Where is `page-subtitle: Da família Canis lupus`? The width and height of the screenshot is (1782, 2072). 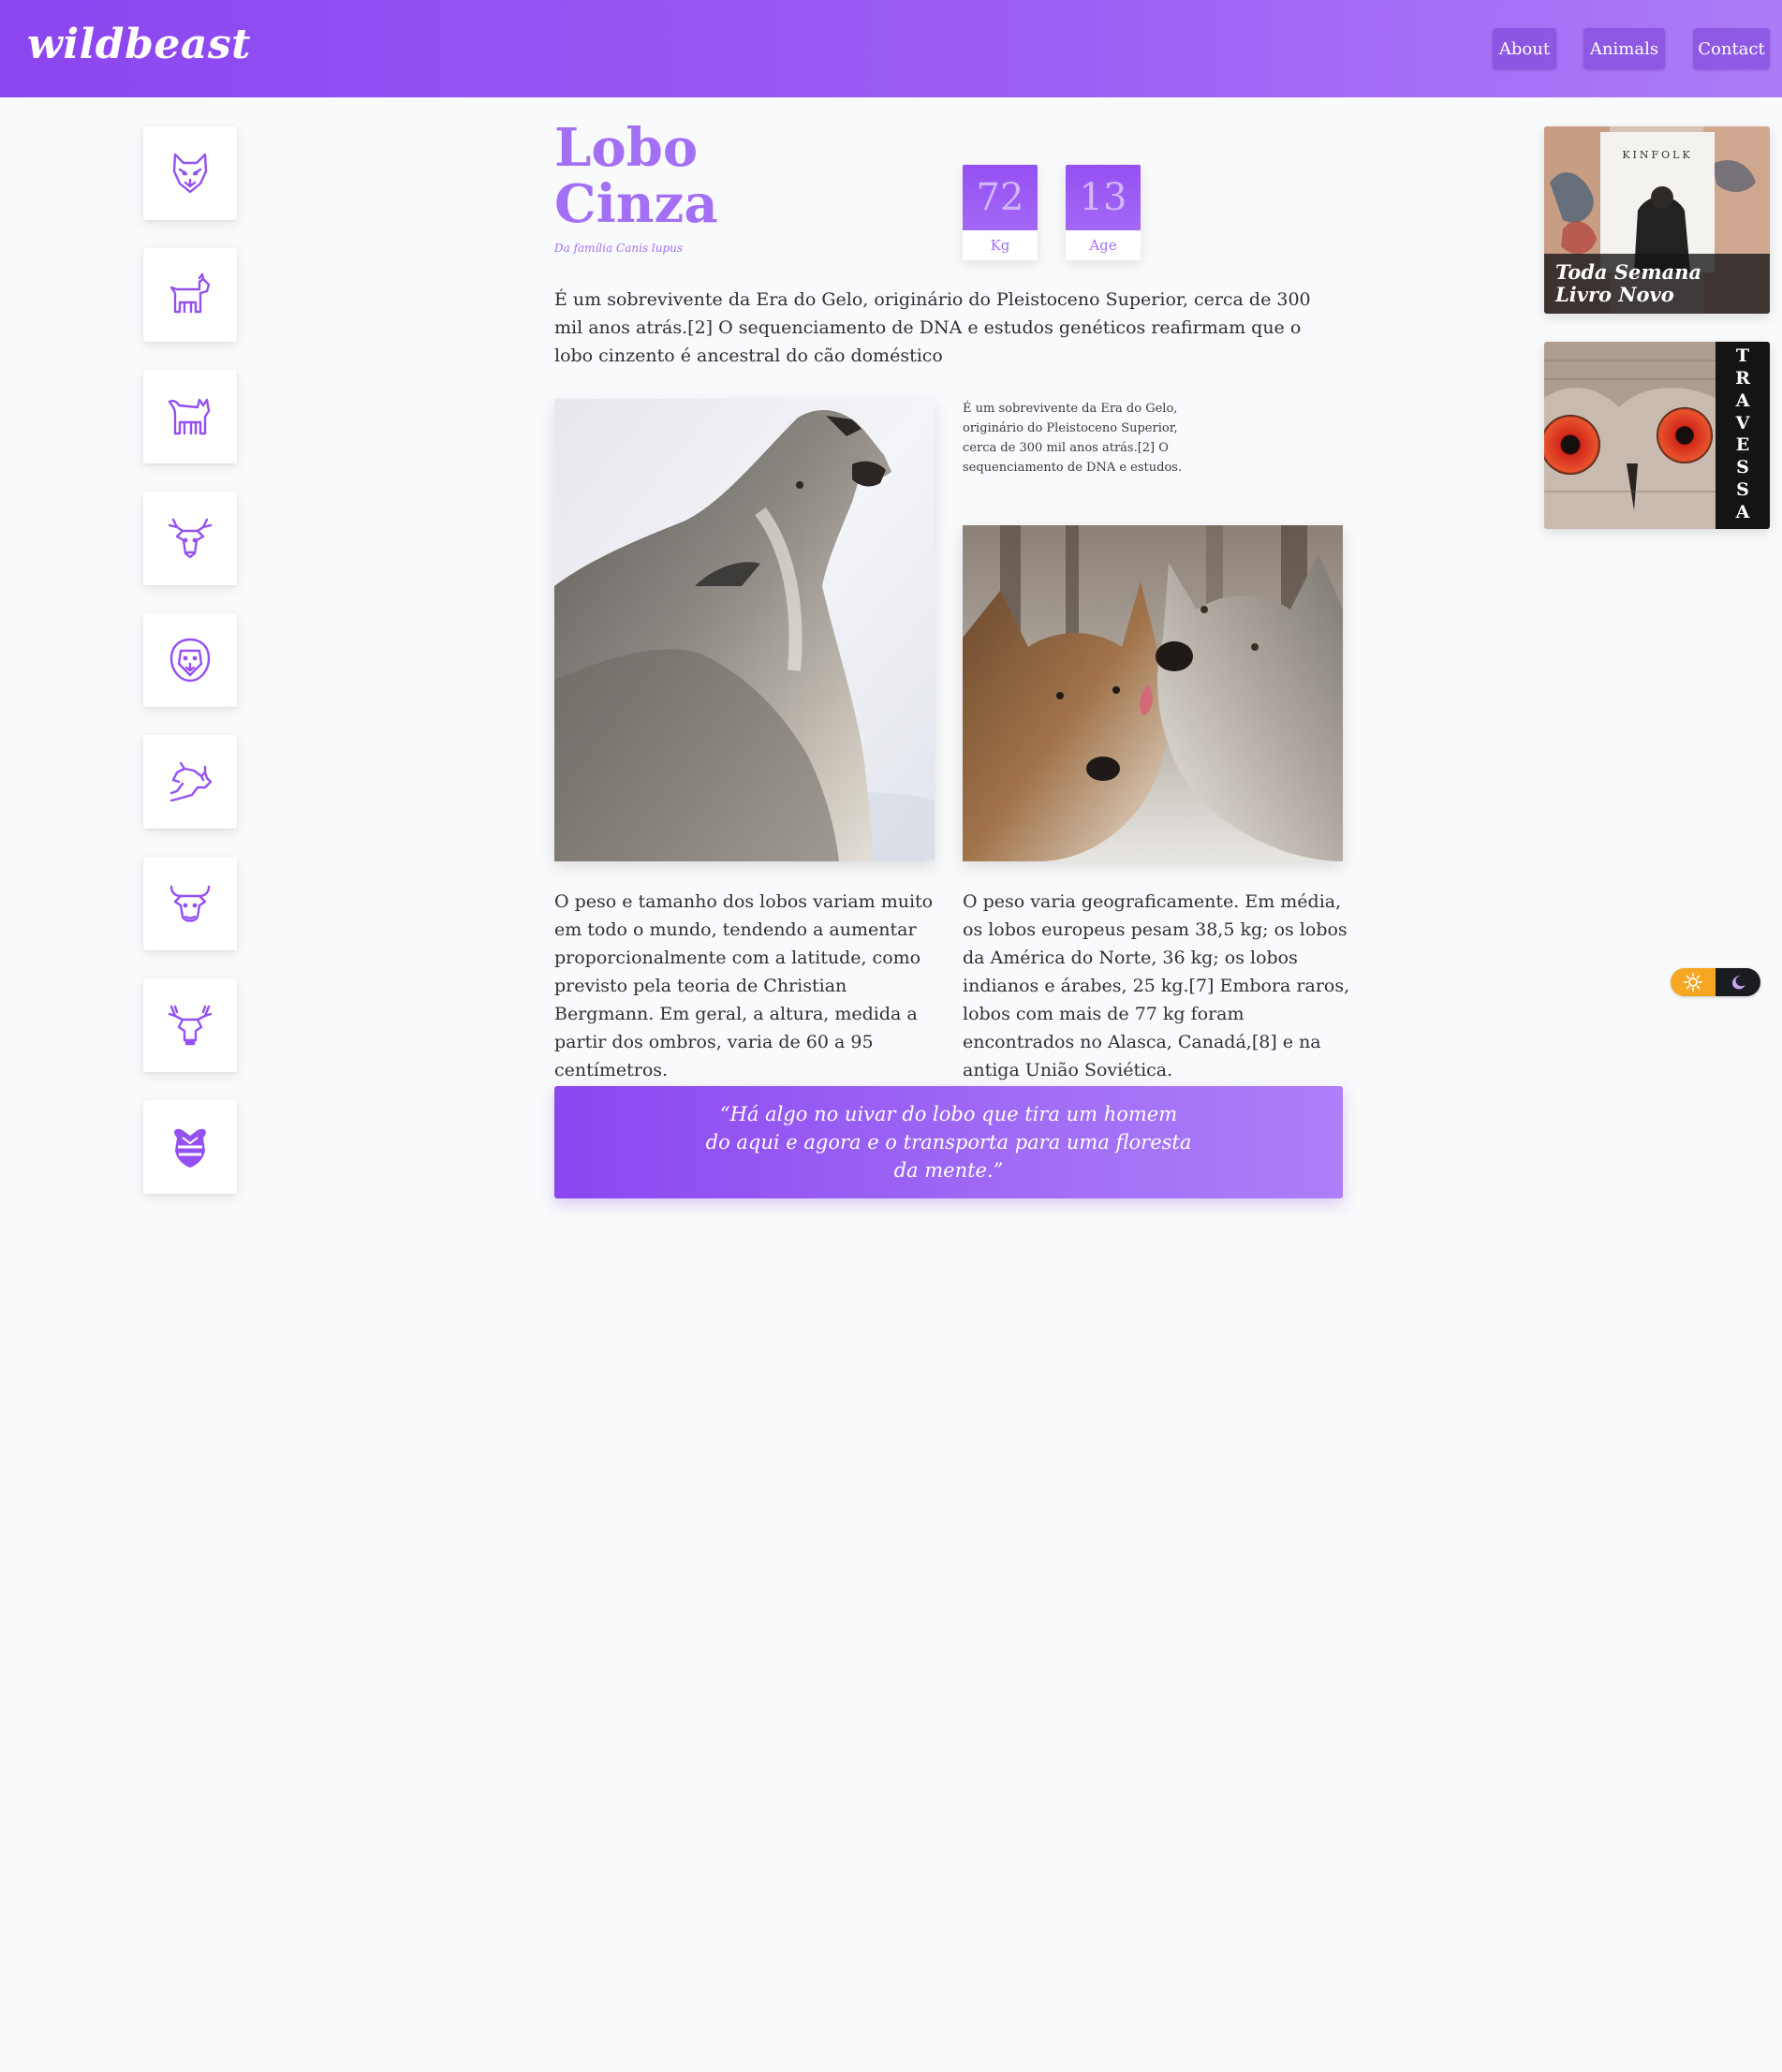
page-subtitle: Da família Canis lupus is located at coordinates (619, 248).